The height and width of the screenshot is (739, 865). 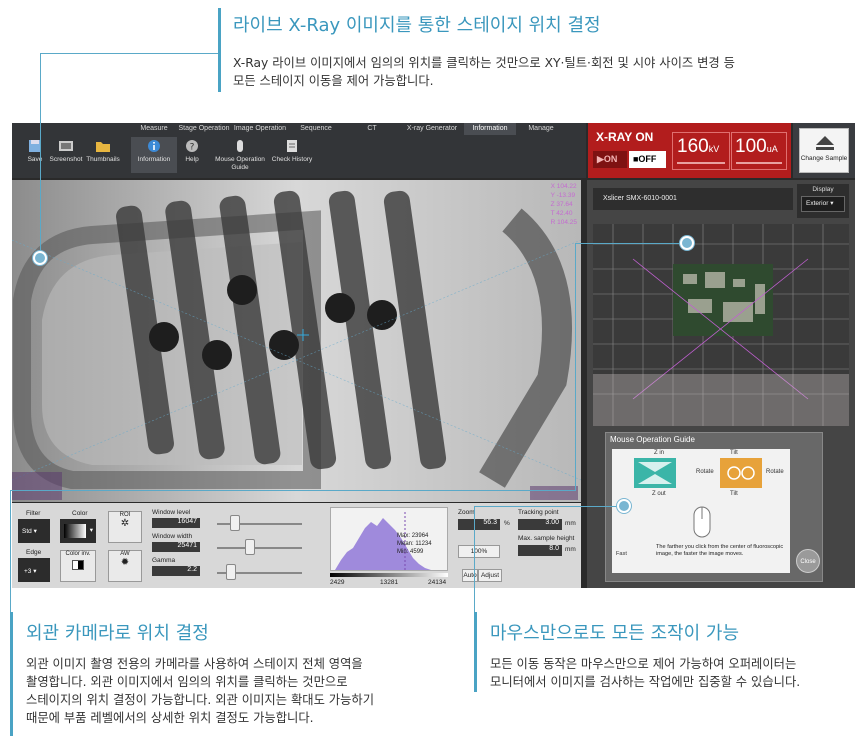 I want to click on help-label: Help, so click(x=192, y=159).